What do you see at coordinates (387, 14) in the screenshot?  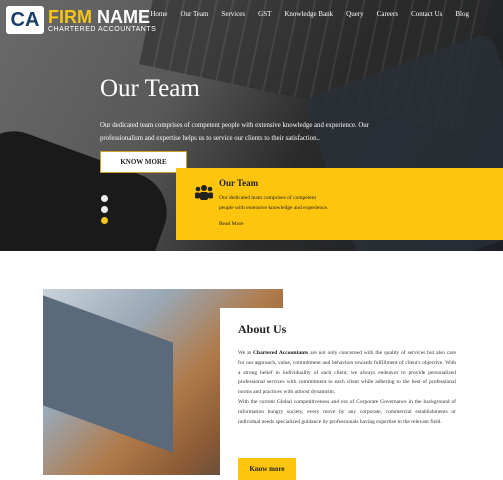 I see `nav-careers: Careers` at bounding box center [387, 14].